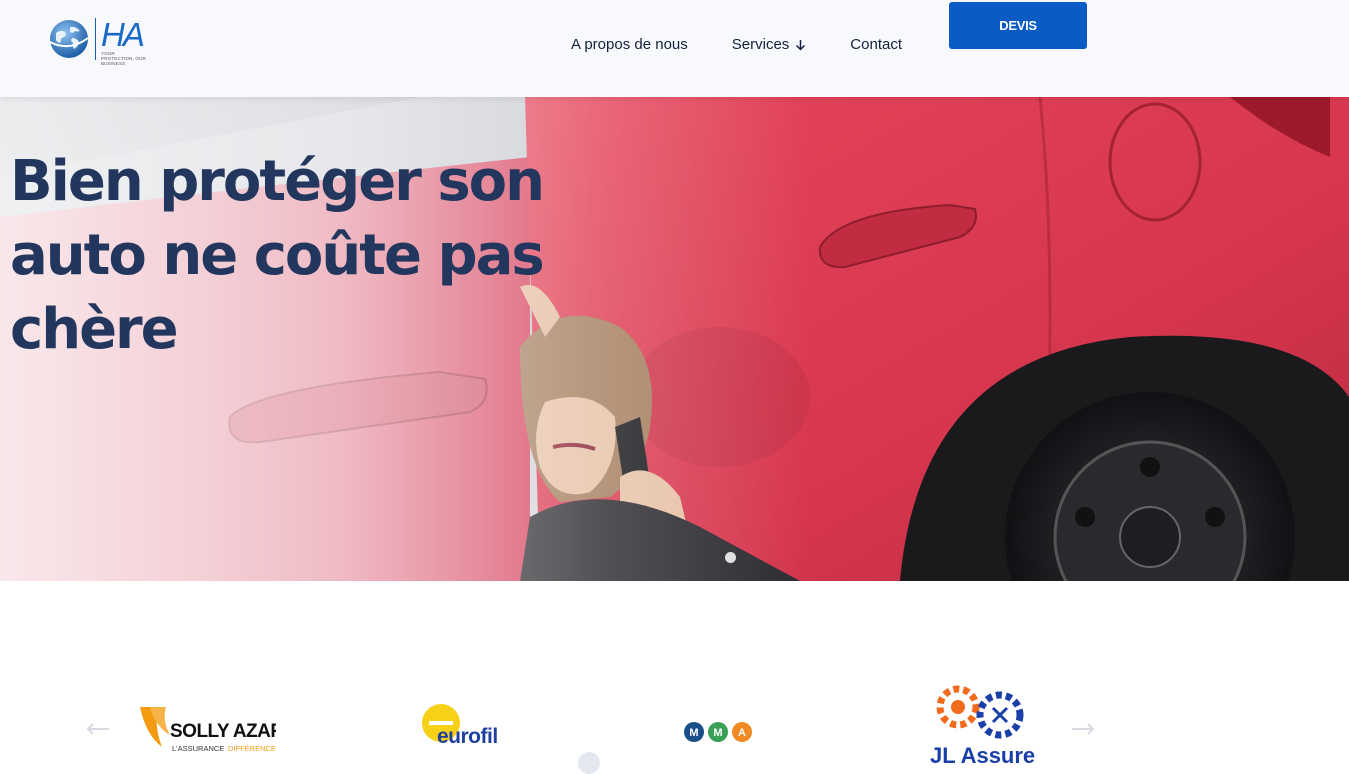  What do you see at coordinates (693, 733) in the screenshot?
I see `mma-letter-1: M` at bounding box center [693, 733].